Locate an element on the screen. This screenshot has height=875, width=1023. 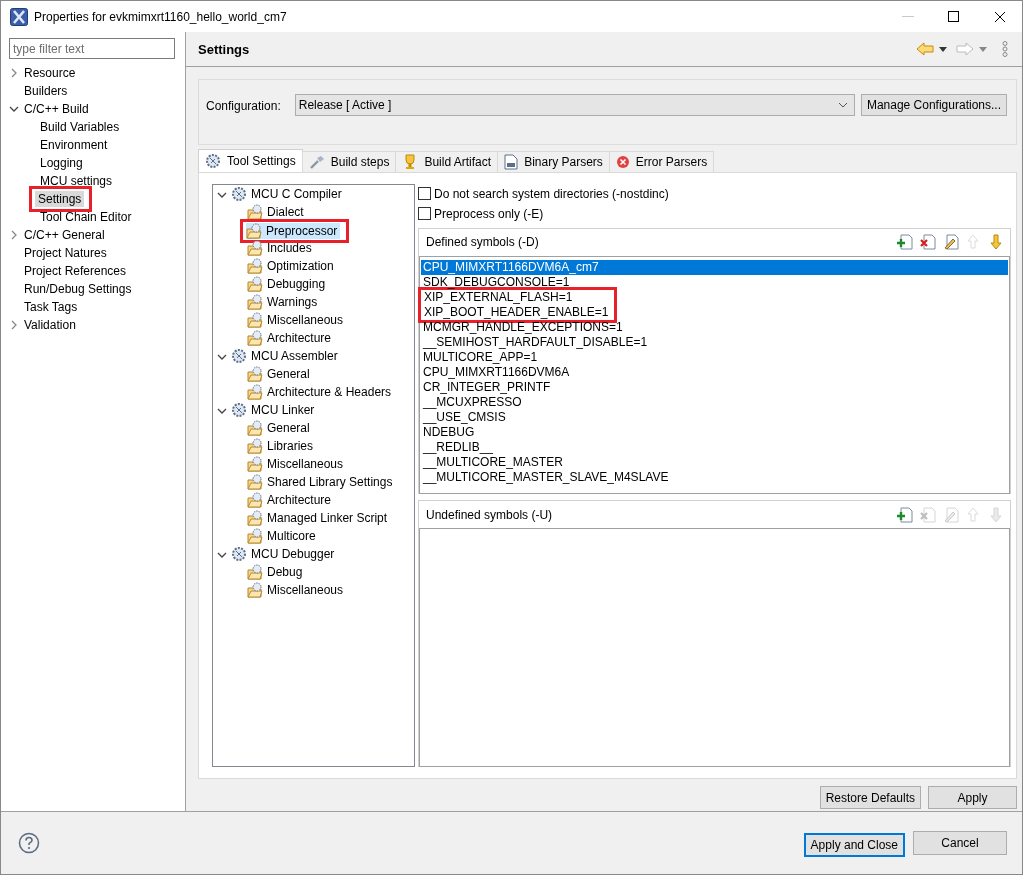
tree-item: Debugging is located at coordinates (288, 283).